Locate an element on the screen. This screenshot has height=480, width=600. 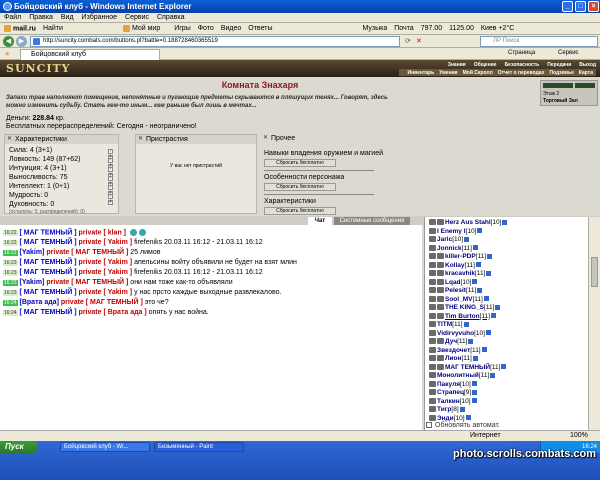
tab-active: Бойцовский клуб is located at coordinates (90, 54).